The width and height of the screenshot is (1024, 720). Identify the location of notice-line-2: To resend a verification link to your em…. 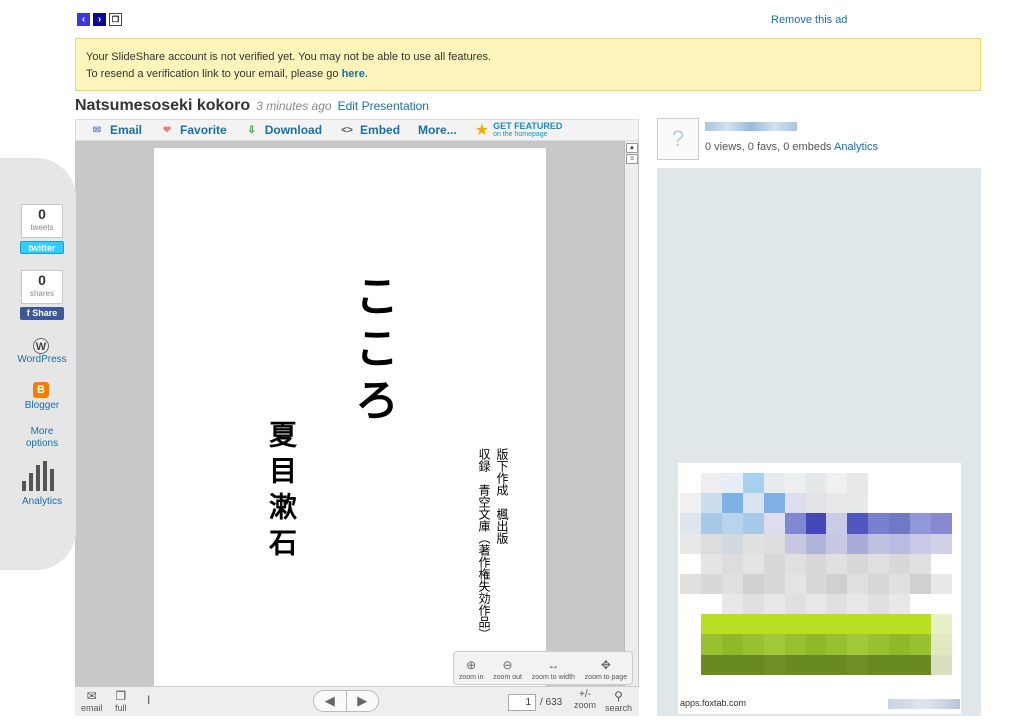
(227, 74).